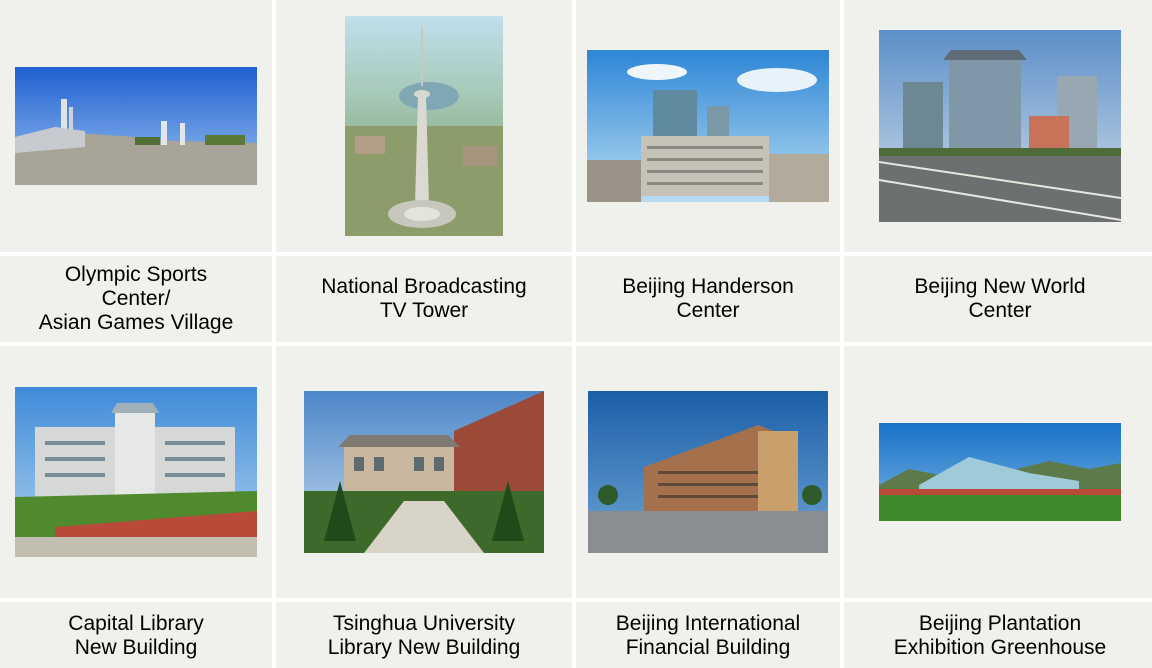 This screenshot has width=1152, height=668. I want to click on photo-cell-sports-center, so click(136, 126).